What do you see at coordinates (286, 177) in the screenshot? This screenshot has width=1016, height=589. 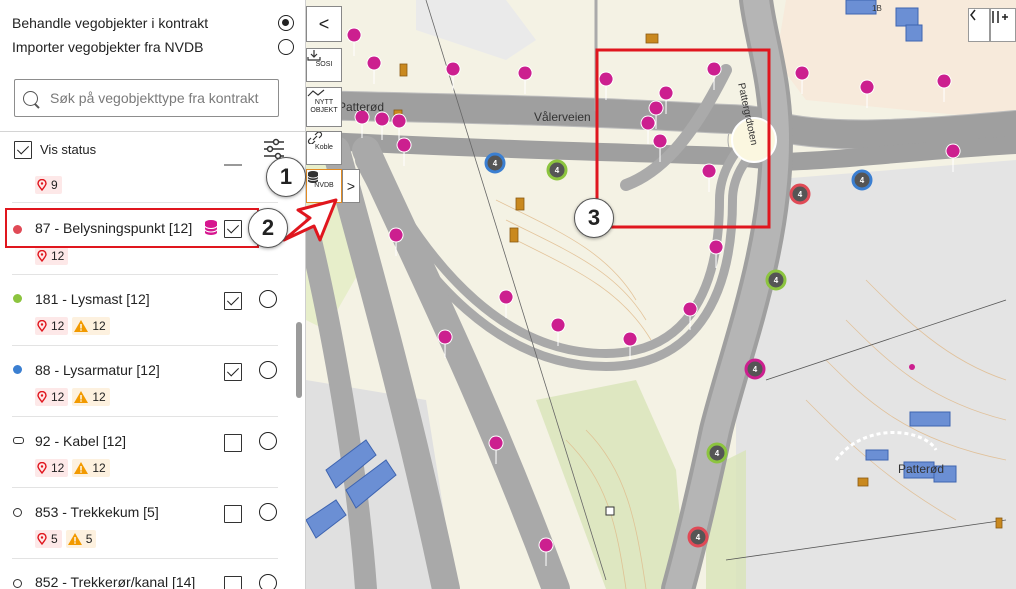 I see `callout-1: 1` at bounding box center [286, 177].